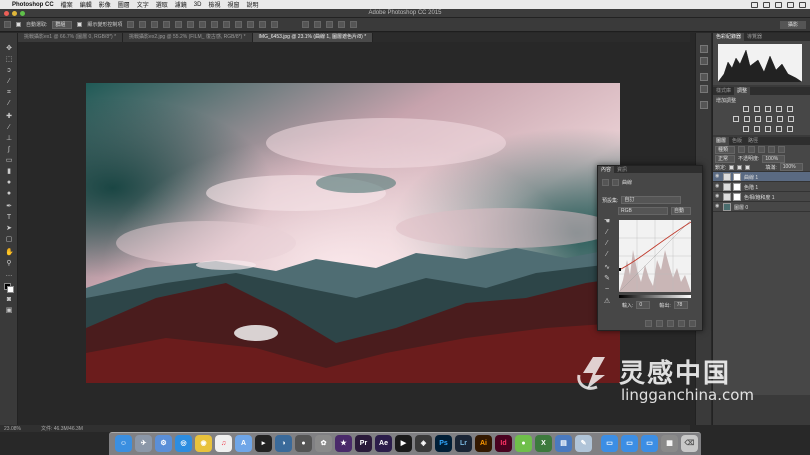  What do you see at coordinates (754, 37) in the screenshot?
I see `tab-navigator: 導覽器` at bounding box center [754, 37].